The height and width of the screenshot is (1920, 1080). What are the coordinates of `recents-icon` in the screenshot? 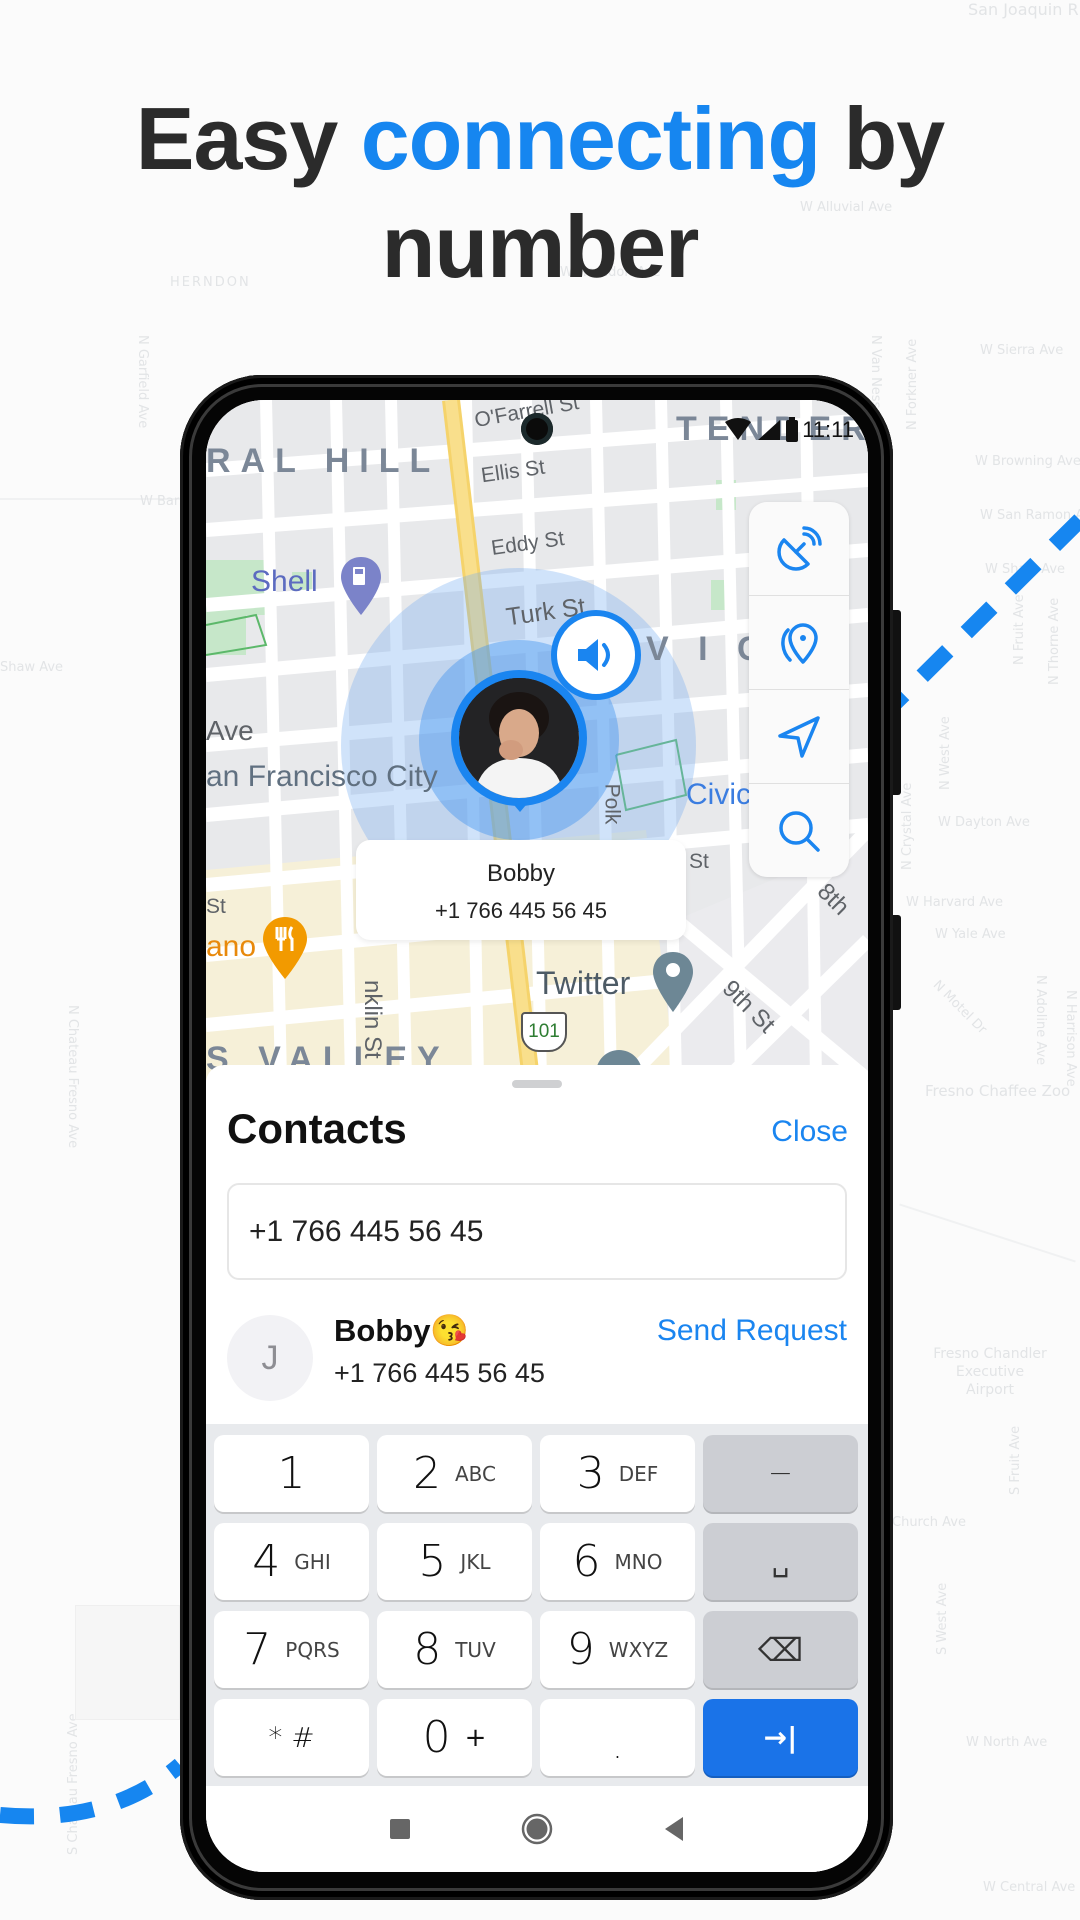 It's located at (400, 1829).